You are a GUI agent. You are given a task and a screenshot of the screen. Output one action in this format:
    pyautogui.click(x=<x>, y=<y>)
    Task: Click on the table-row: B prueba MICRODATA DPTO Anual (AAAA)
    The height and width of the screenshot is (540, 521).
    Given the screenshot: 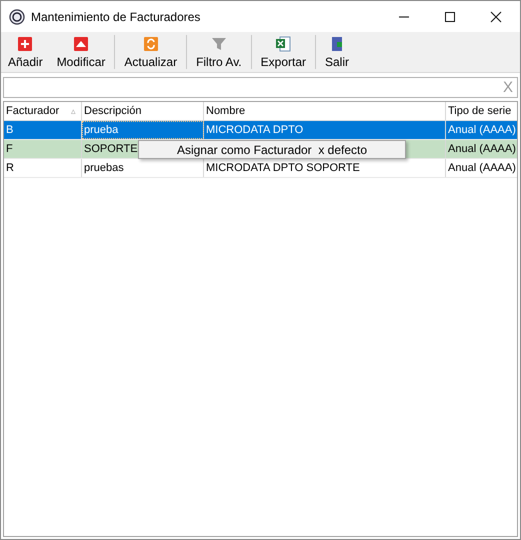 What is the action you would take?
    pyautogui.click(x=260, y=130)
    